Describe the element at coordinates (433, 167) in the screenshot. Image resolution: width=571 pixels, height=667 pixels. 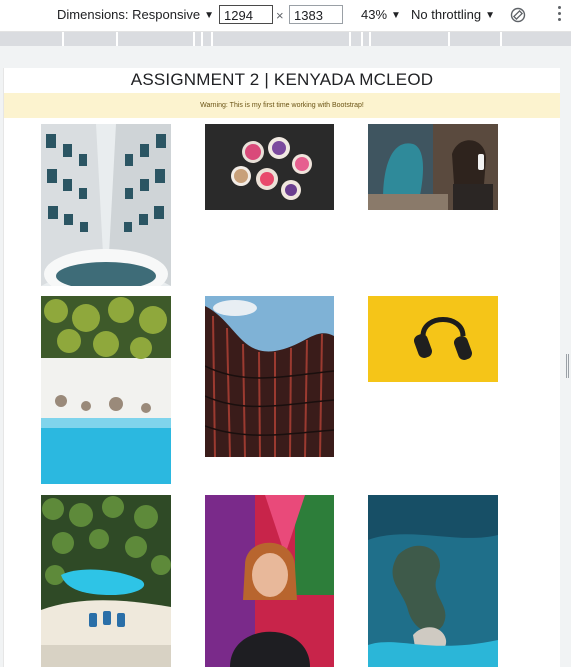
I see `gallery-image-mural` at that location.